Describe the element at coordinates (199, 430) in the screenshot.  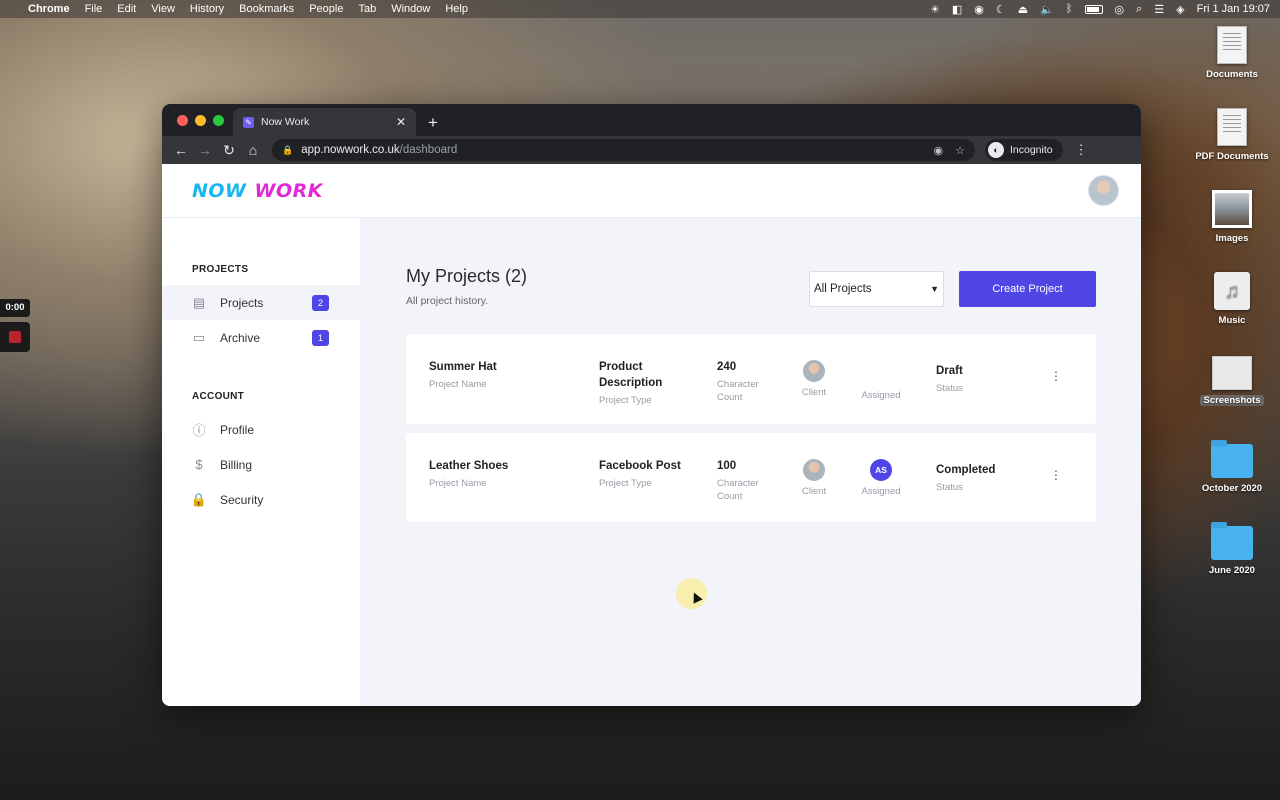
I see `info-icon: ⓘ` at that location.